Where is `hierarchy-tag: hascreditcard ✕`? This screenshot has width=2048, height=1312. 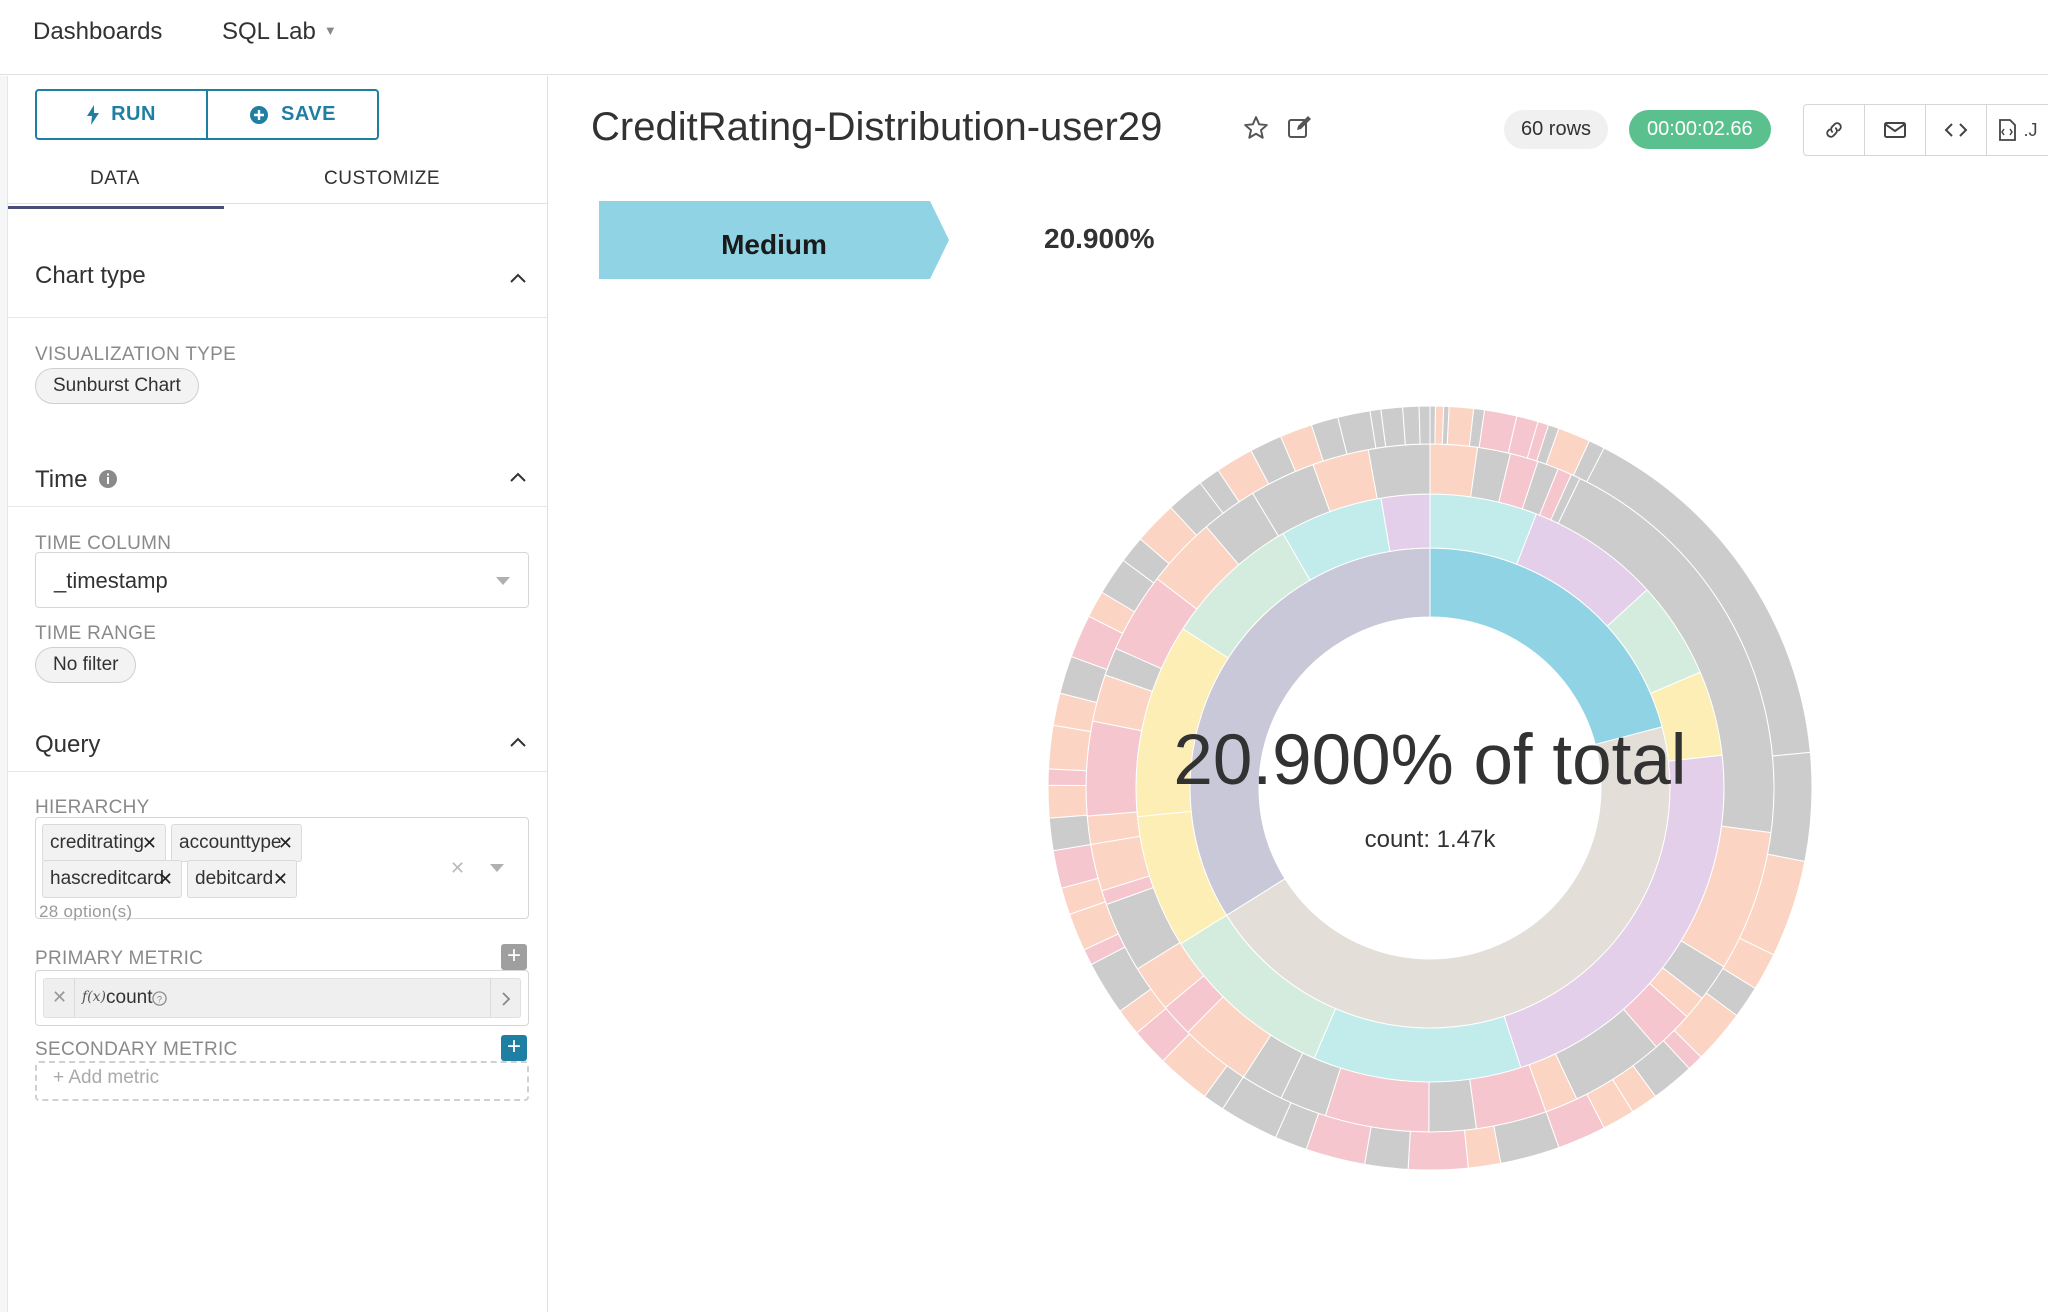 hierarchy-tag: hascreditcard ✕ is located at coordinates (112, 879).